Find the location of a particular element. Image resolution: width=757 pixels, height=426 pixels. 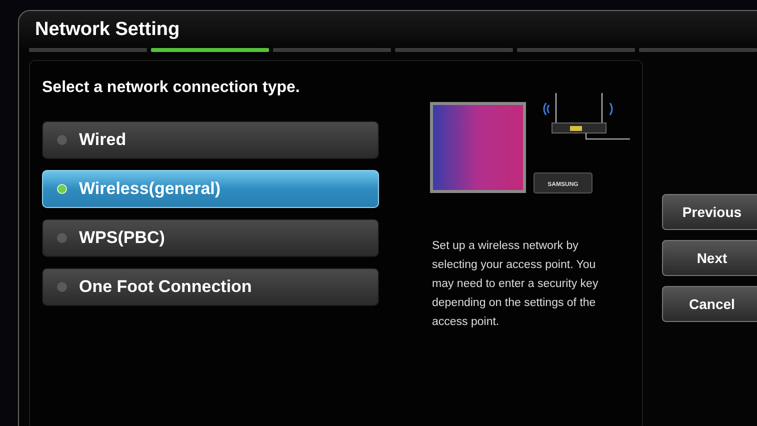

window-title: Network Setting is located at coordinates (108, 30).